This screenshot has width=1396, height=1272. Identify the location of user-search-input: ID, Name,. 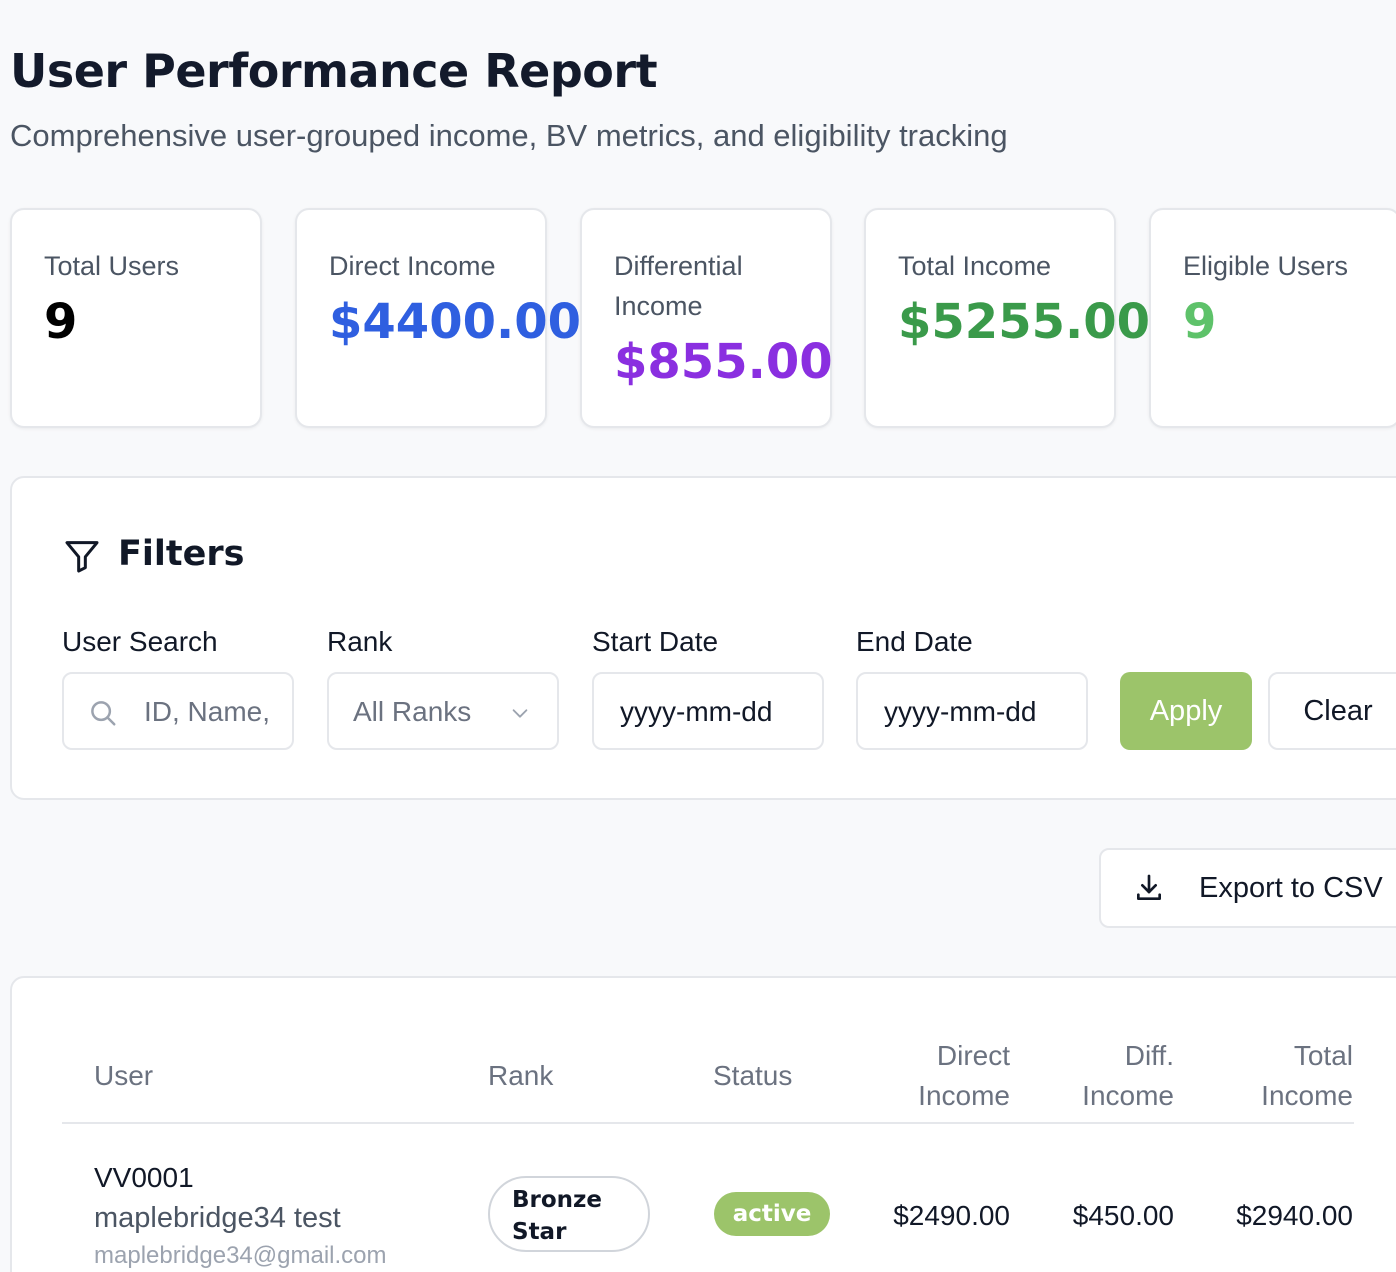
(178, 711).